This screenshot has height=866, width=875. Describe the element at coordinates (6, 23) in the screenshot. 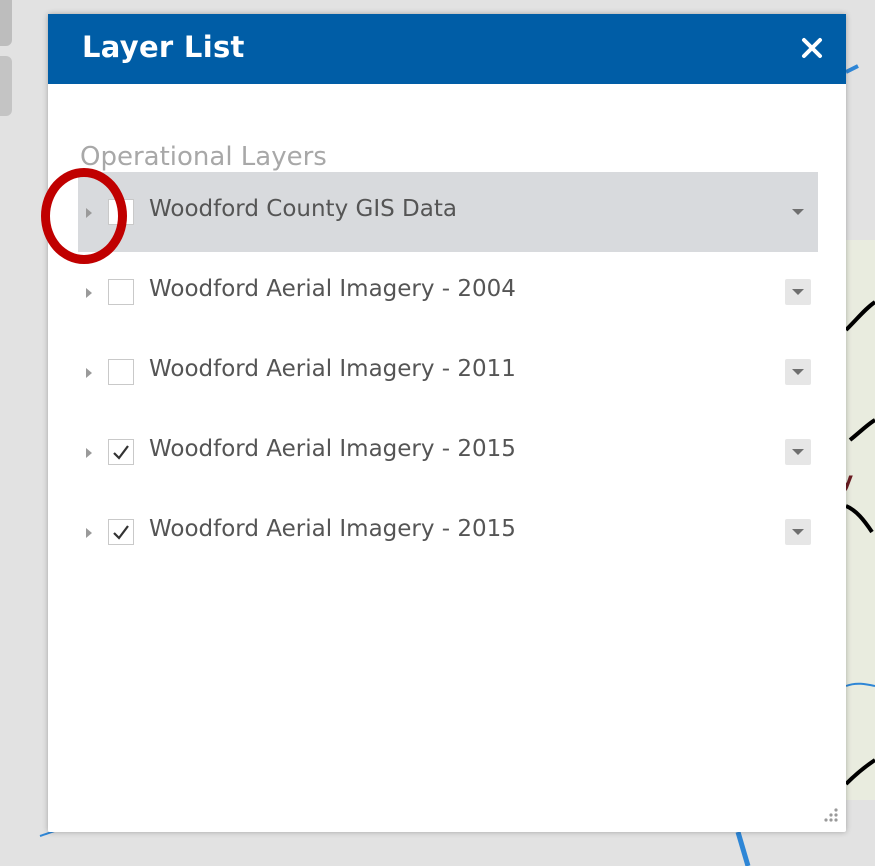

I see `map-zoom-control` at that location.